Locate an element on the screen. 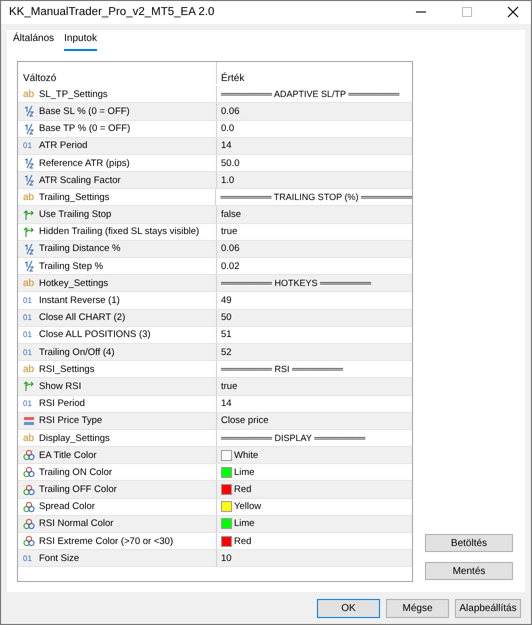  parameter-name: Spread Color is located at coordinates (67, 506).